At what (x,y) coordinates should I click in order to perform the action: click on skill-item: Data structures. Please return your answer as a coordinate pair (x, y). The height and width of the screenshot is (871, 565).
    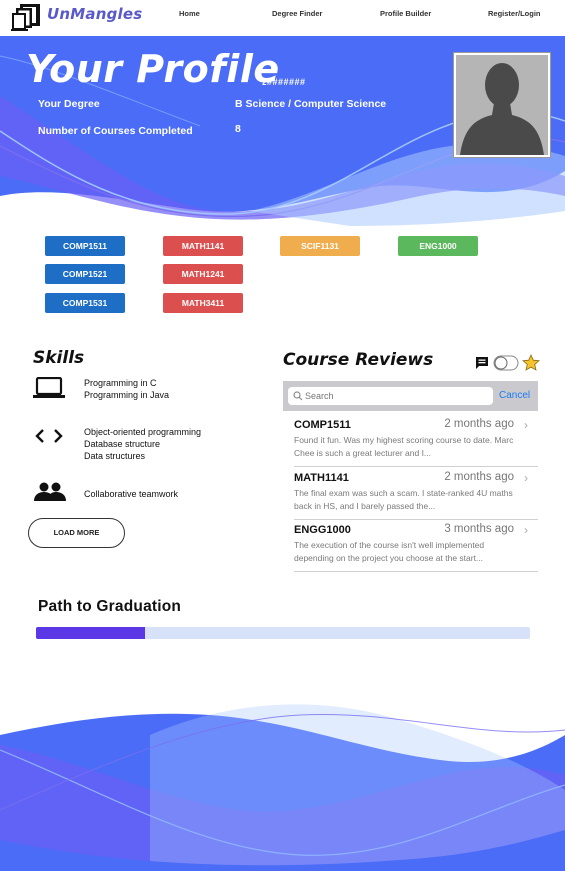
    Looking at the image, I should click on (115, 456).